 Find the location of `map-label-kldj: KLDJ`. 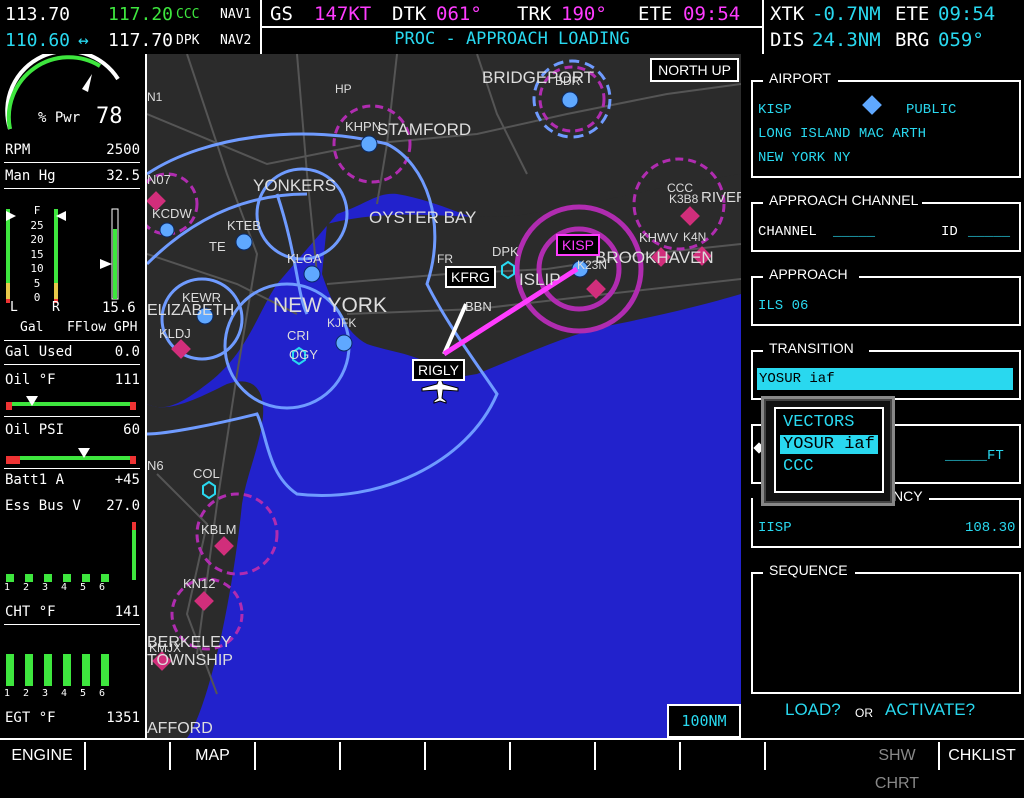

map-label-kldj: KLDJ is located at coordinates (175, 333).